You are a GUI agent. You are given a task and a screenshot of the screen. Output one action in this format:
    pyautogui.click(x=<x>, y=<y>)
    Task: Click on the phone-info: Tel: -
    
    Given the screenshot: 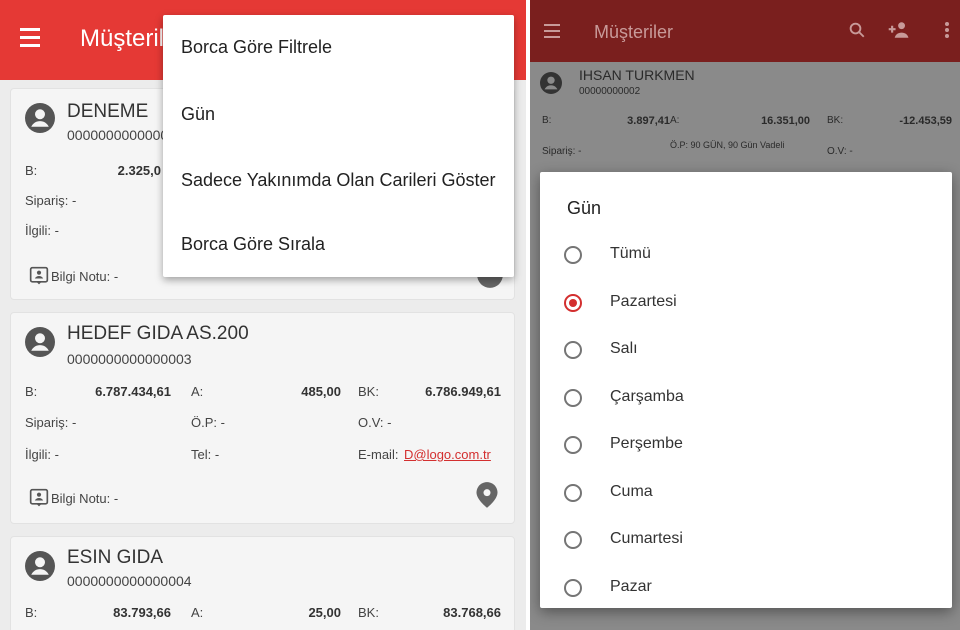 What is the action you would take?
    pyautogui.click(x=205, y=454)
    